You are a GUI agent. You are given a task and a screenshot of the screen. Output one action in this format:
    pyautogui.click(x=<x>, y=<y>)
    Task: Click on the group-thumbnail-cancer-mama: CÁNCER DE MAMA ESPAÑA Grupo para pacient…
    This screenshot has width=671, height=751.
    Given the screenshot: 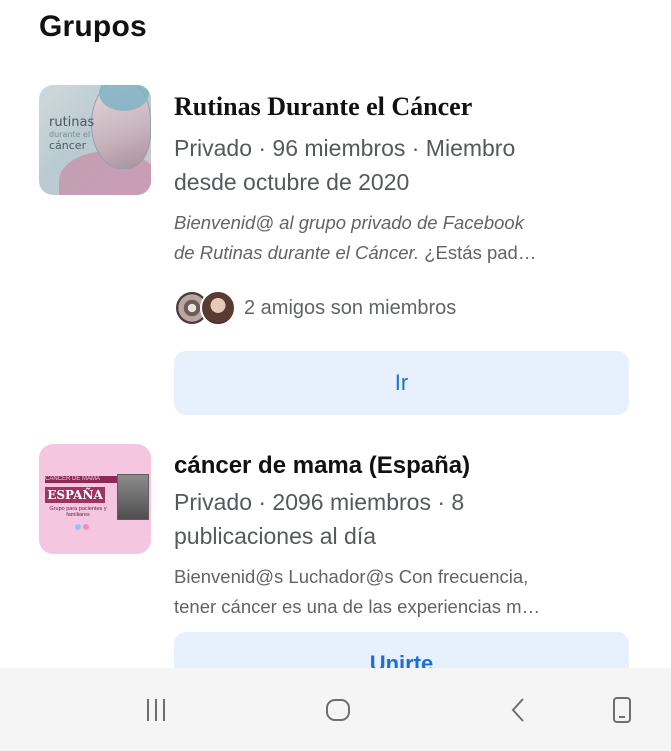 What is the action you would take?
    pyautogui.click(x=95, y=499)
    